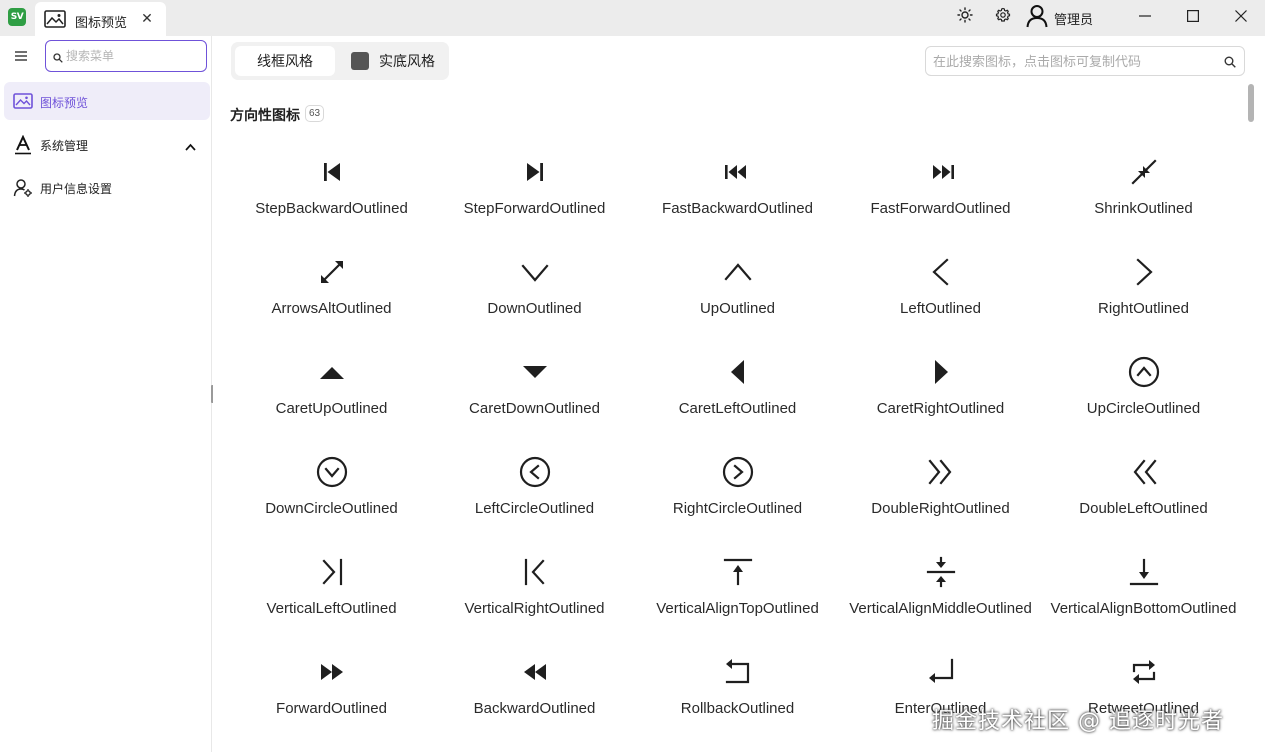  I want to click on icon-card: RightCircleOutlined, so click(737, 486).